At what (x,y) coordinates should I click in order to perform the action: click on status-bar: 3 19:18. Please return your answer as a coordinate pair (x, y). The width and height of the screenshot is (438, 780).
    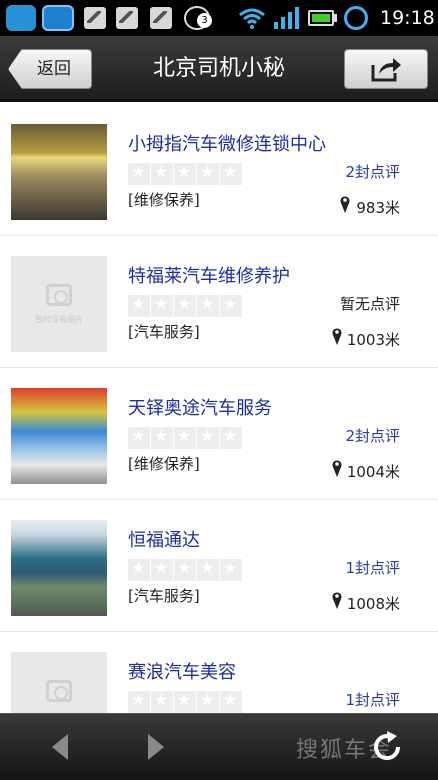
    Looking at the image, I should click on (219, 18).